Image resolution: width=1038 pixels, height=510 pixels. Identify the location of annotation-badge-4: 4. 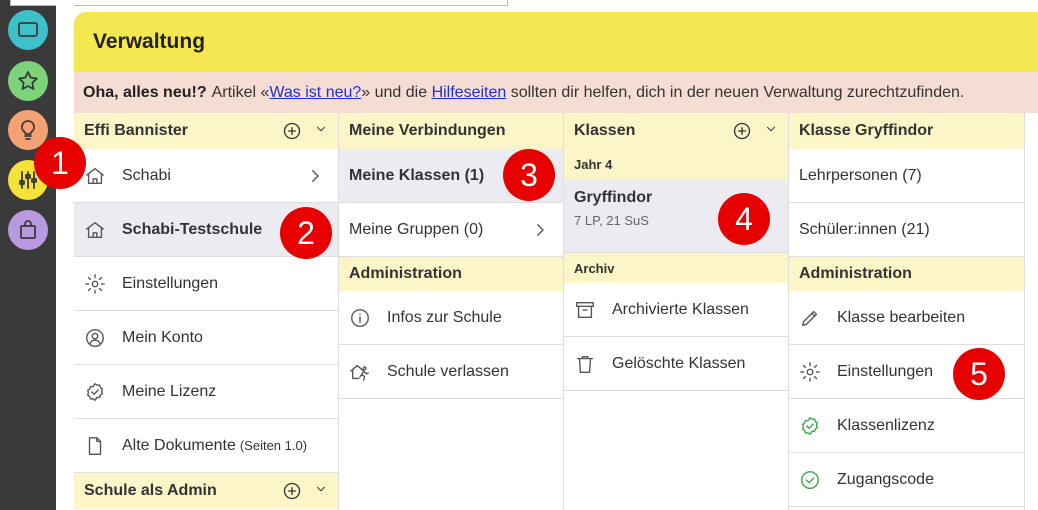
(744, 219).